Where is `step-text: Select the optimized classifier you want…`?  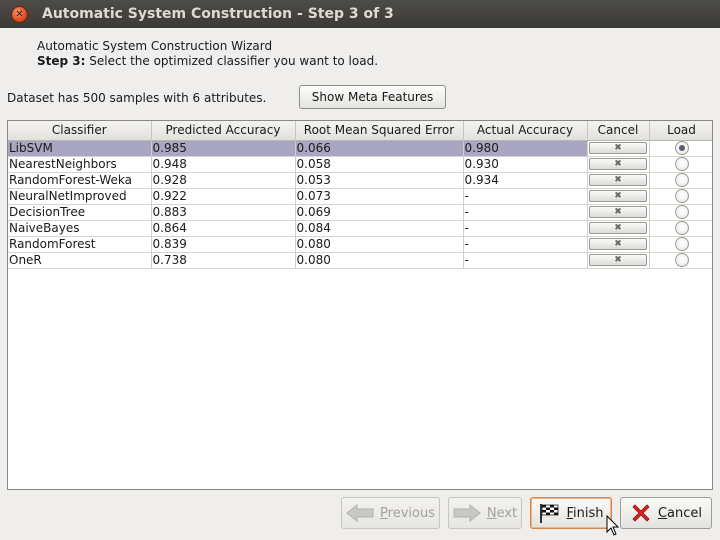 step-text: Select the optimized classifier you want… is located at coordinates (232, 61).